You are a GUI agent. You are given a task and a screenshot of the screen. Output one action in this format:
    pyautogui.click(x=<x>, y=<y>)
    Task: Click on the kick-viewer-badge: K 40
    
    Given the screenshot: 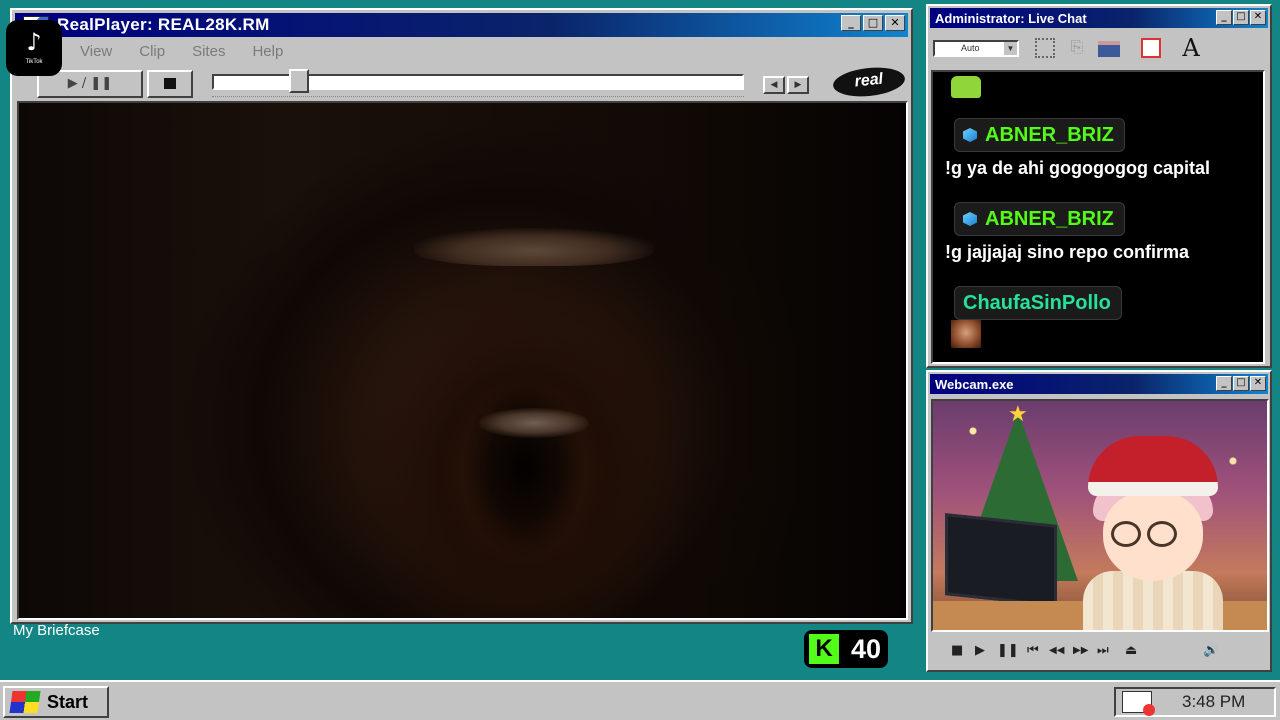 What is the action you would take?
    pyautogui.click(x=846, y=649)
    